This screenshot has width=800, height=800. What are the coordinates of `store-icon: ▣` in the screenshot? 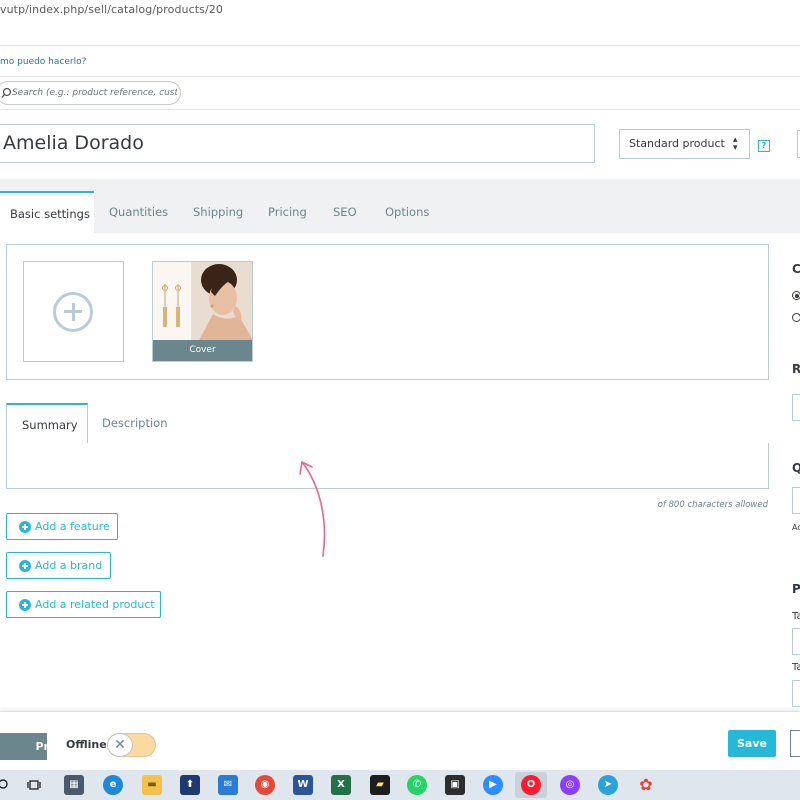 It's located at (455, 785).